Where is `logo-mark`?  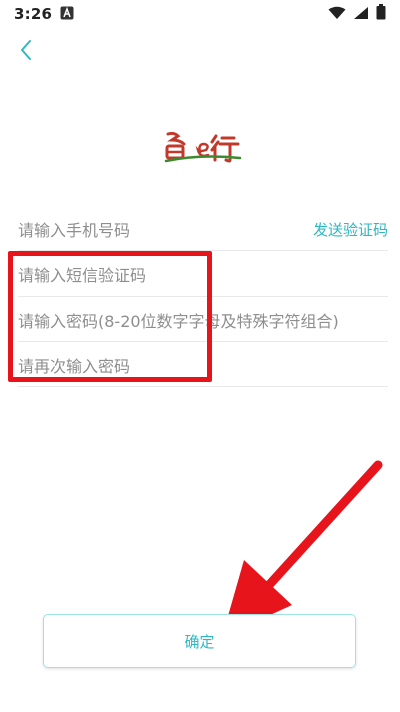 logo-mark is located at coordinates (203, 147).